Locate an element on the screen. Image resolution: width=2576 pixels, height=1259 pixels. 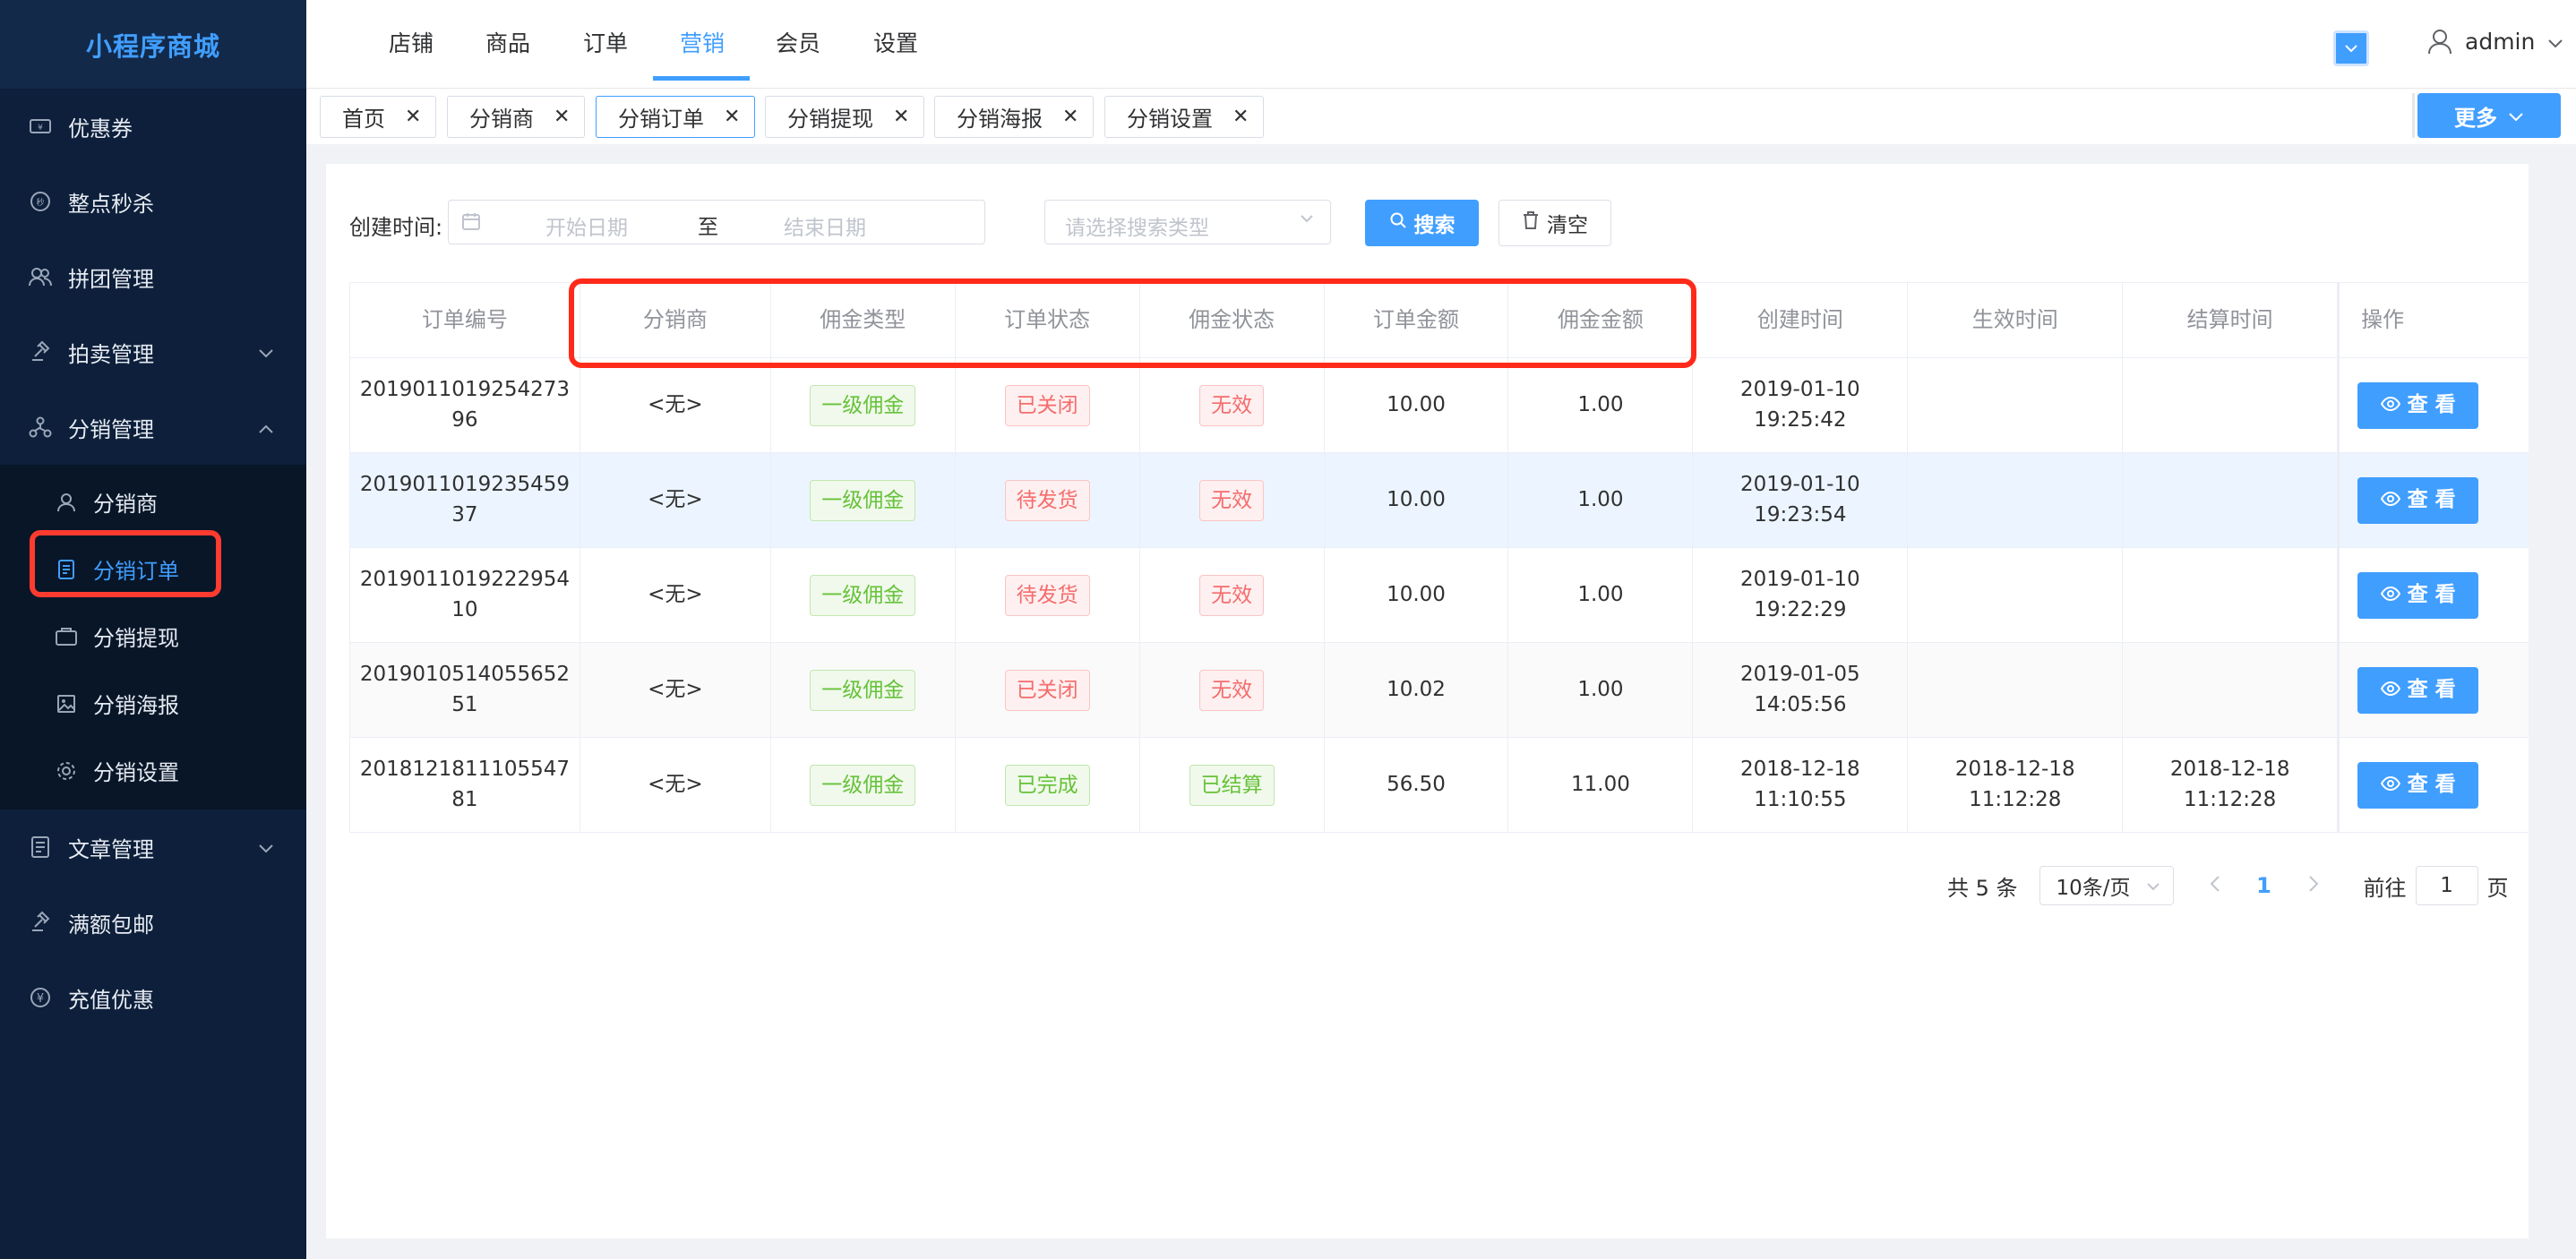
order-status-tag: 已完成 is located at coordinates (1047, 785).